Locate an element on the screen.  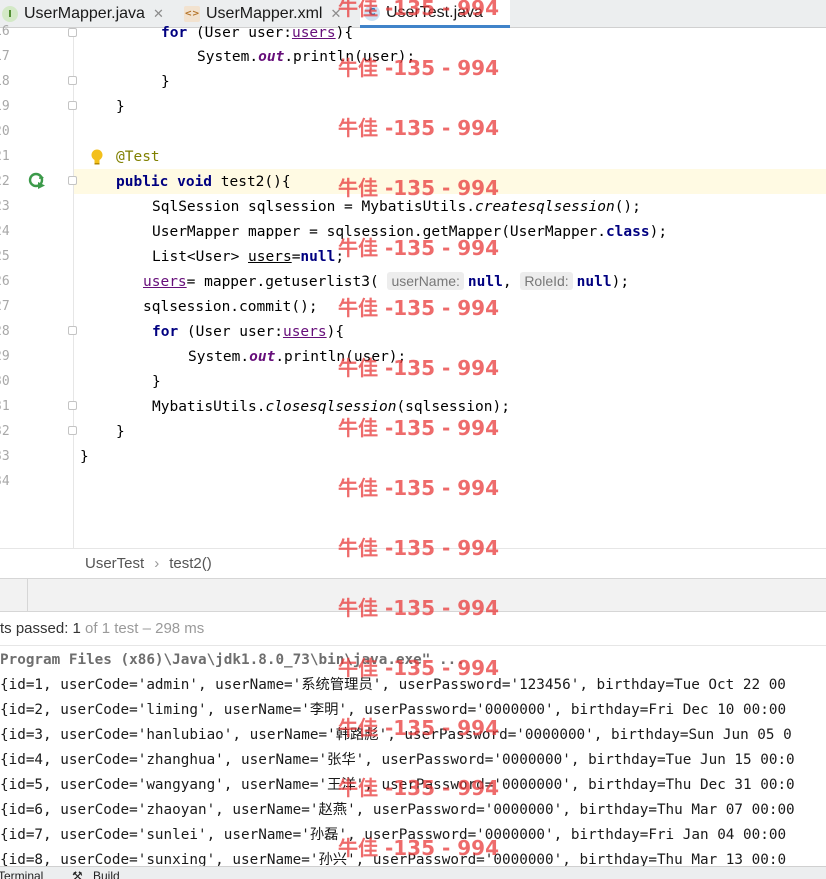
parameter-hint: RoleId: is located at coordinates (546, 281).